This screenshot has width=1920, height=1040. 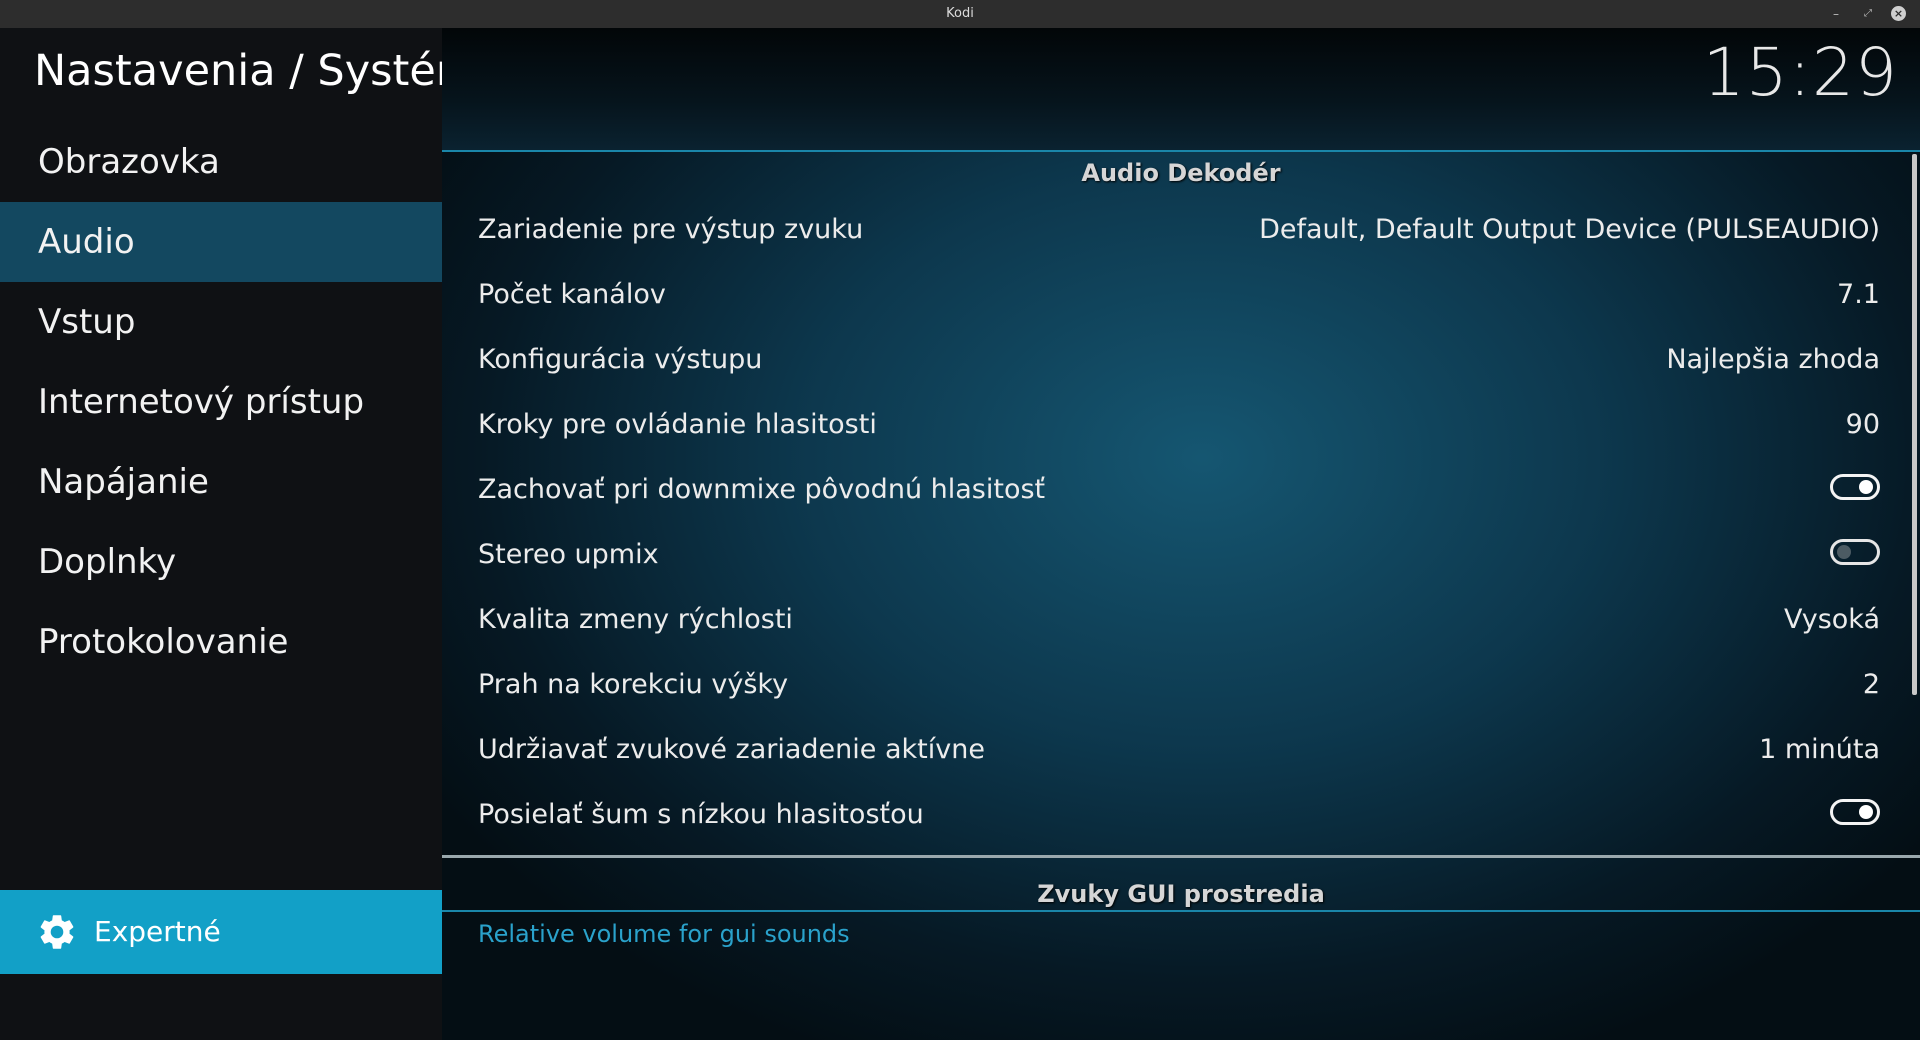 I want to click on sidebar-item-label: Doplnky, so click(x=107, y=562).